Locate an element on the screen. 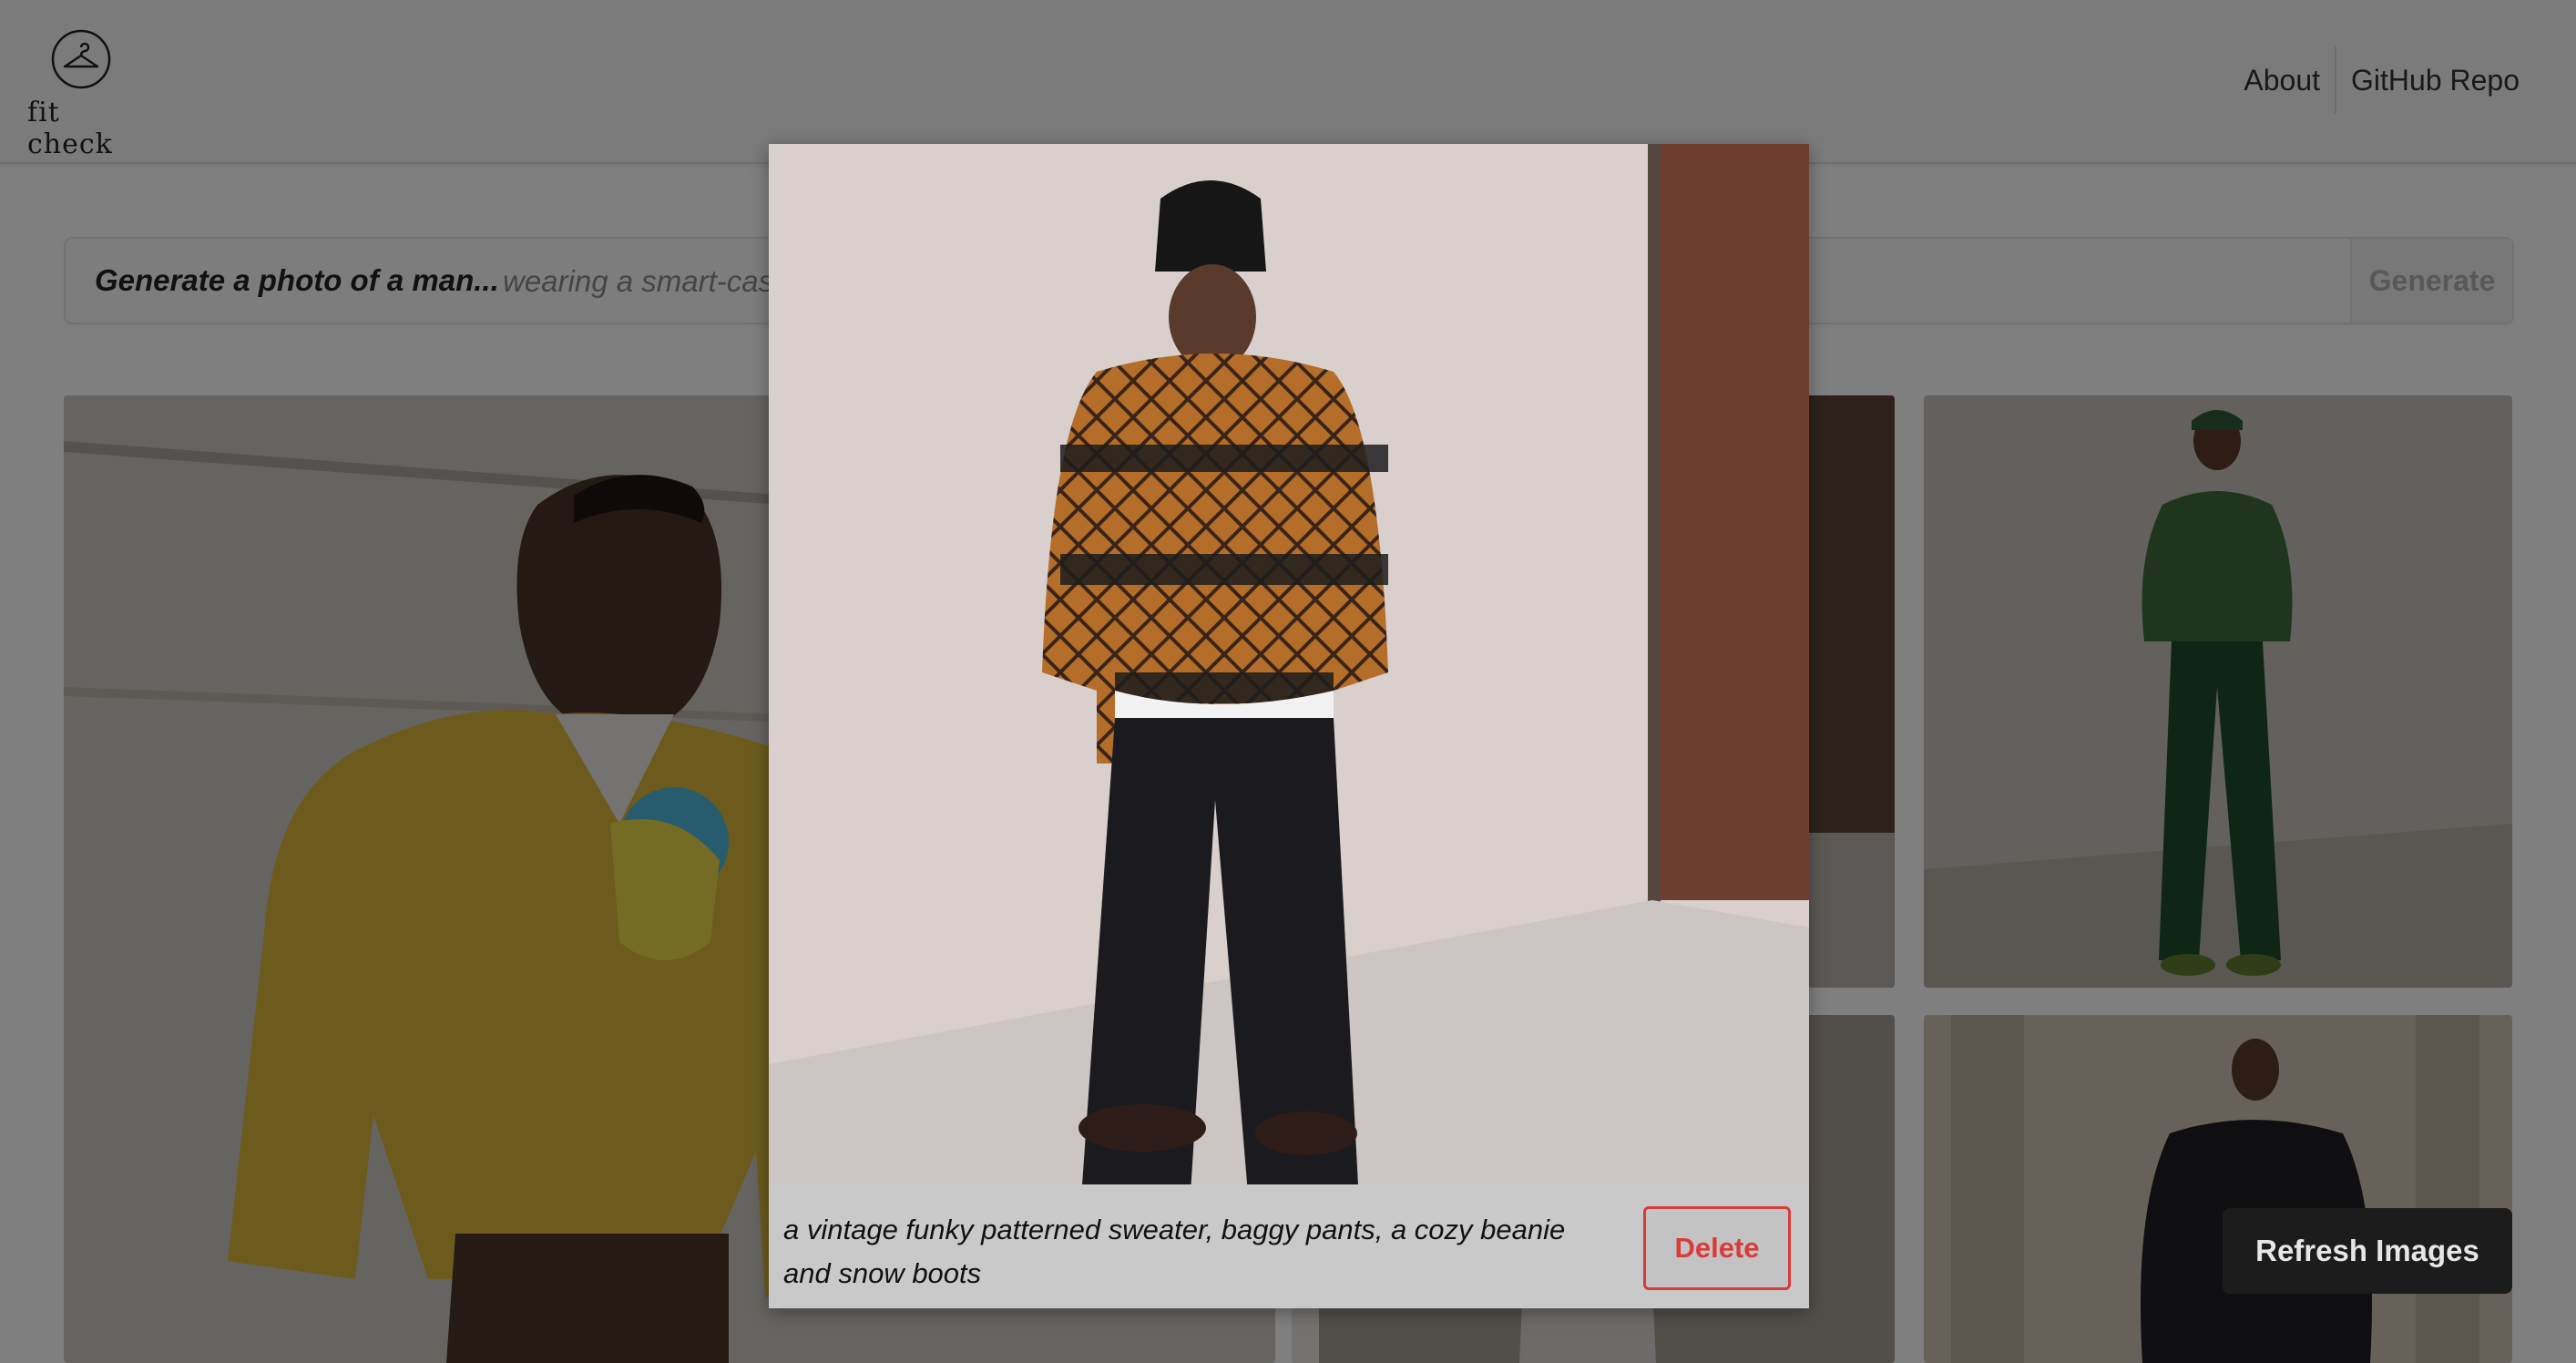 The height and width of the screenshot is (1363, 2576). refresh-images-button: Refresh Images is located at coordinates (2367, 1251).